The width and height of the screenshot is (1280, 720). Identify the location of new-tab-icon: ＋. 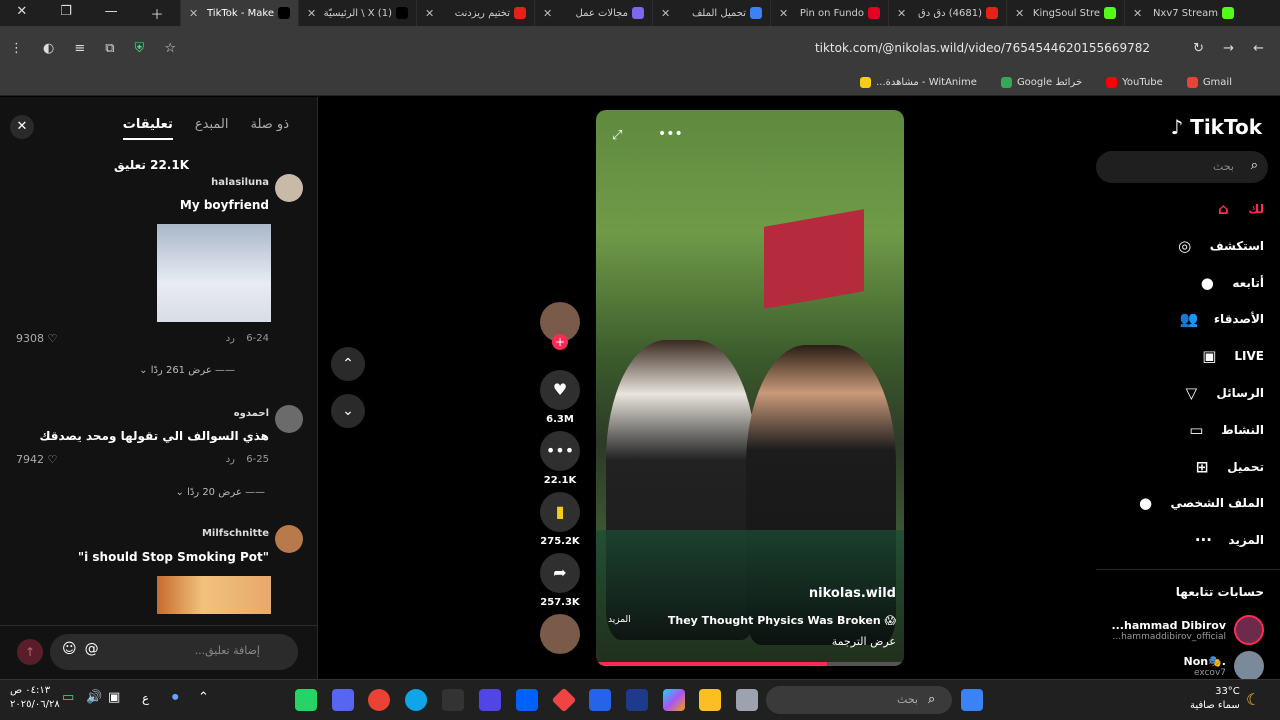
(157, 13).